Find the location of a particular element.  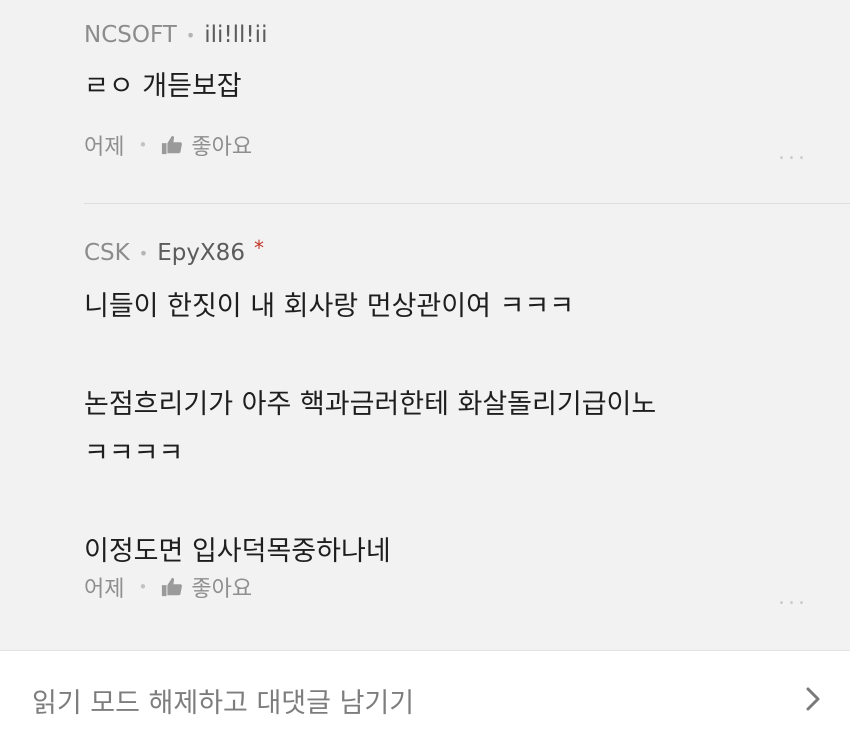

comment-meta: NCSOFT • ili!ll!ii is located at coordinates (175, 35).